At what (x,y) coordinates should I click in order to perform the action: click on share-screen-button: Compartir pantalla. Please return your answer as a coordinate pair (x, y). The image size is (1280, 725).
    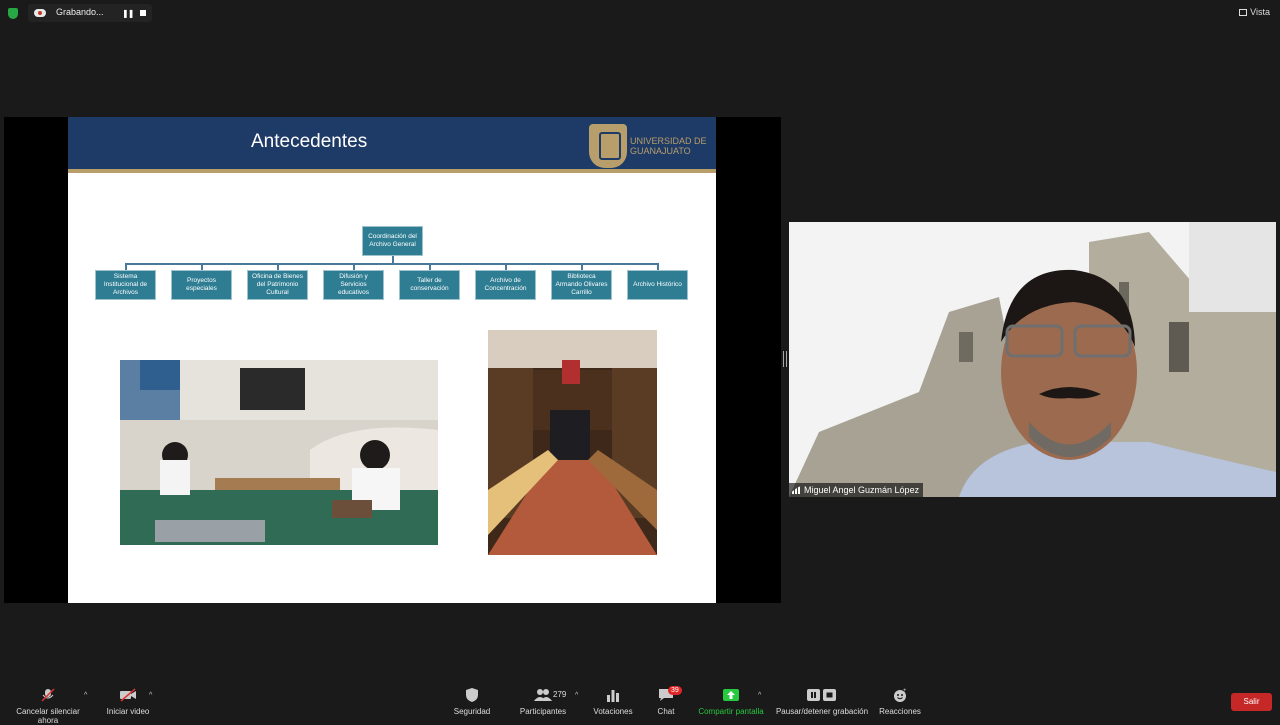
    Looking at the image, I should click on (731, 700).